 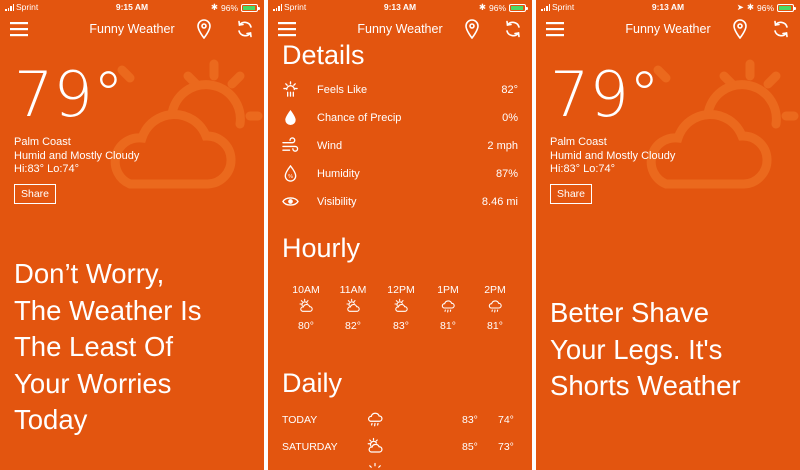 What do you see at coordinates (499, 202) in the screenshot?
I see `detail-value: 8.46 mi` at bounding box center [499, 202].